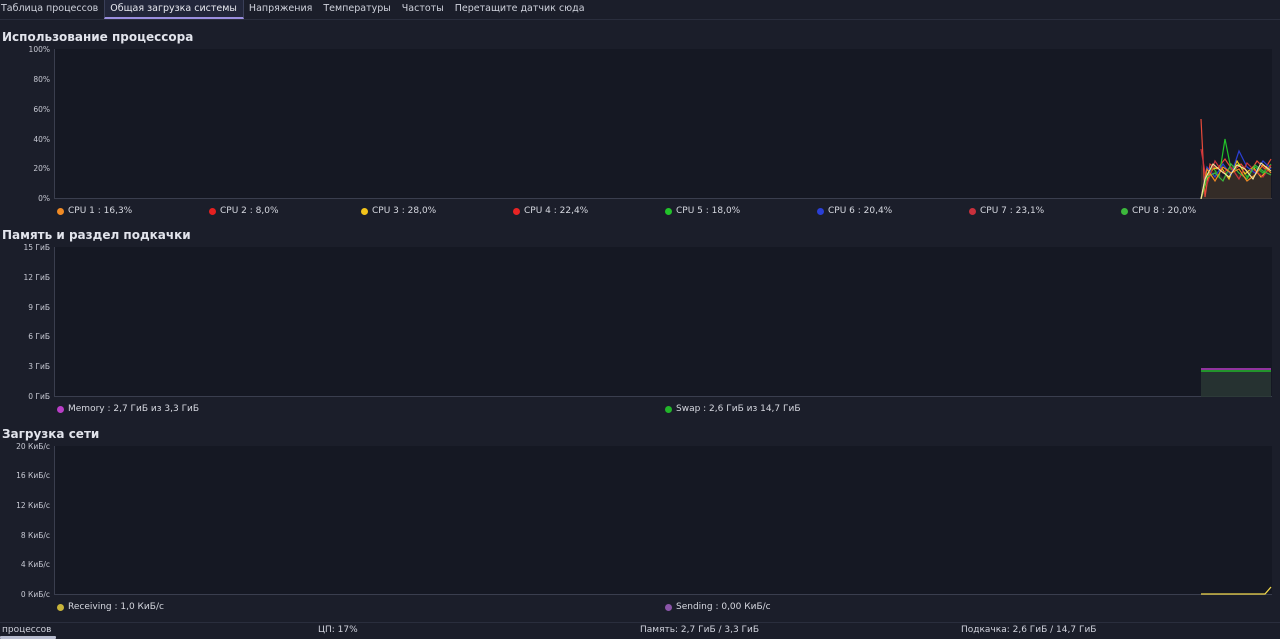  Describe the element at coordinates (39, 307) in the screenshot. I see `memory-ytick: 9 ГиБ` at that location.